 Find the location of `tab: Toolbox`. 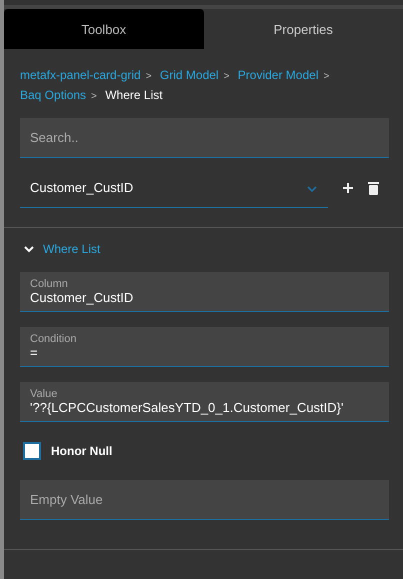

tab: Toolbox is located at coordinates (104, 29).